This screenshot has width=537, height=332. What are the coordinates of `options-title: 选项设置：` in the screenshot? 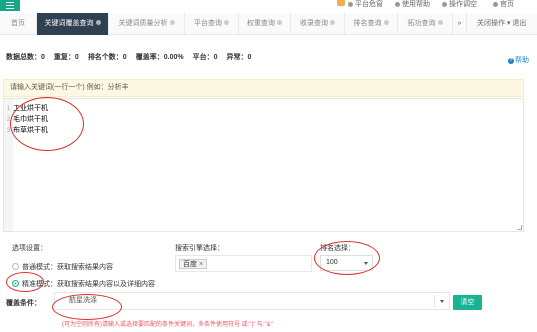 It's located at (29, 248).